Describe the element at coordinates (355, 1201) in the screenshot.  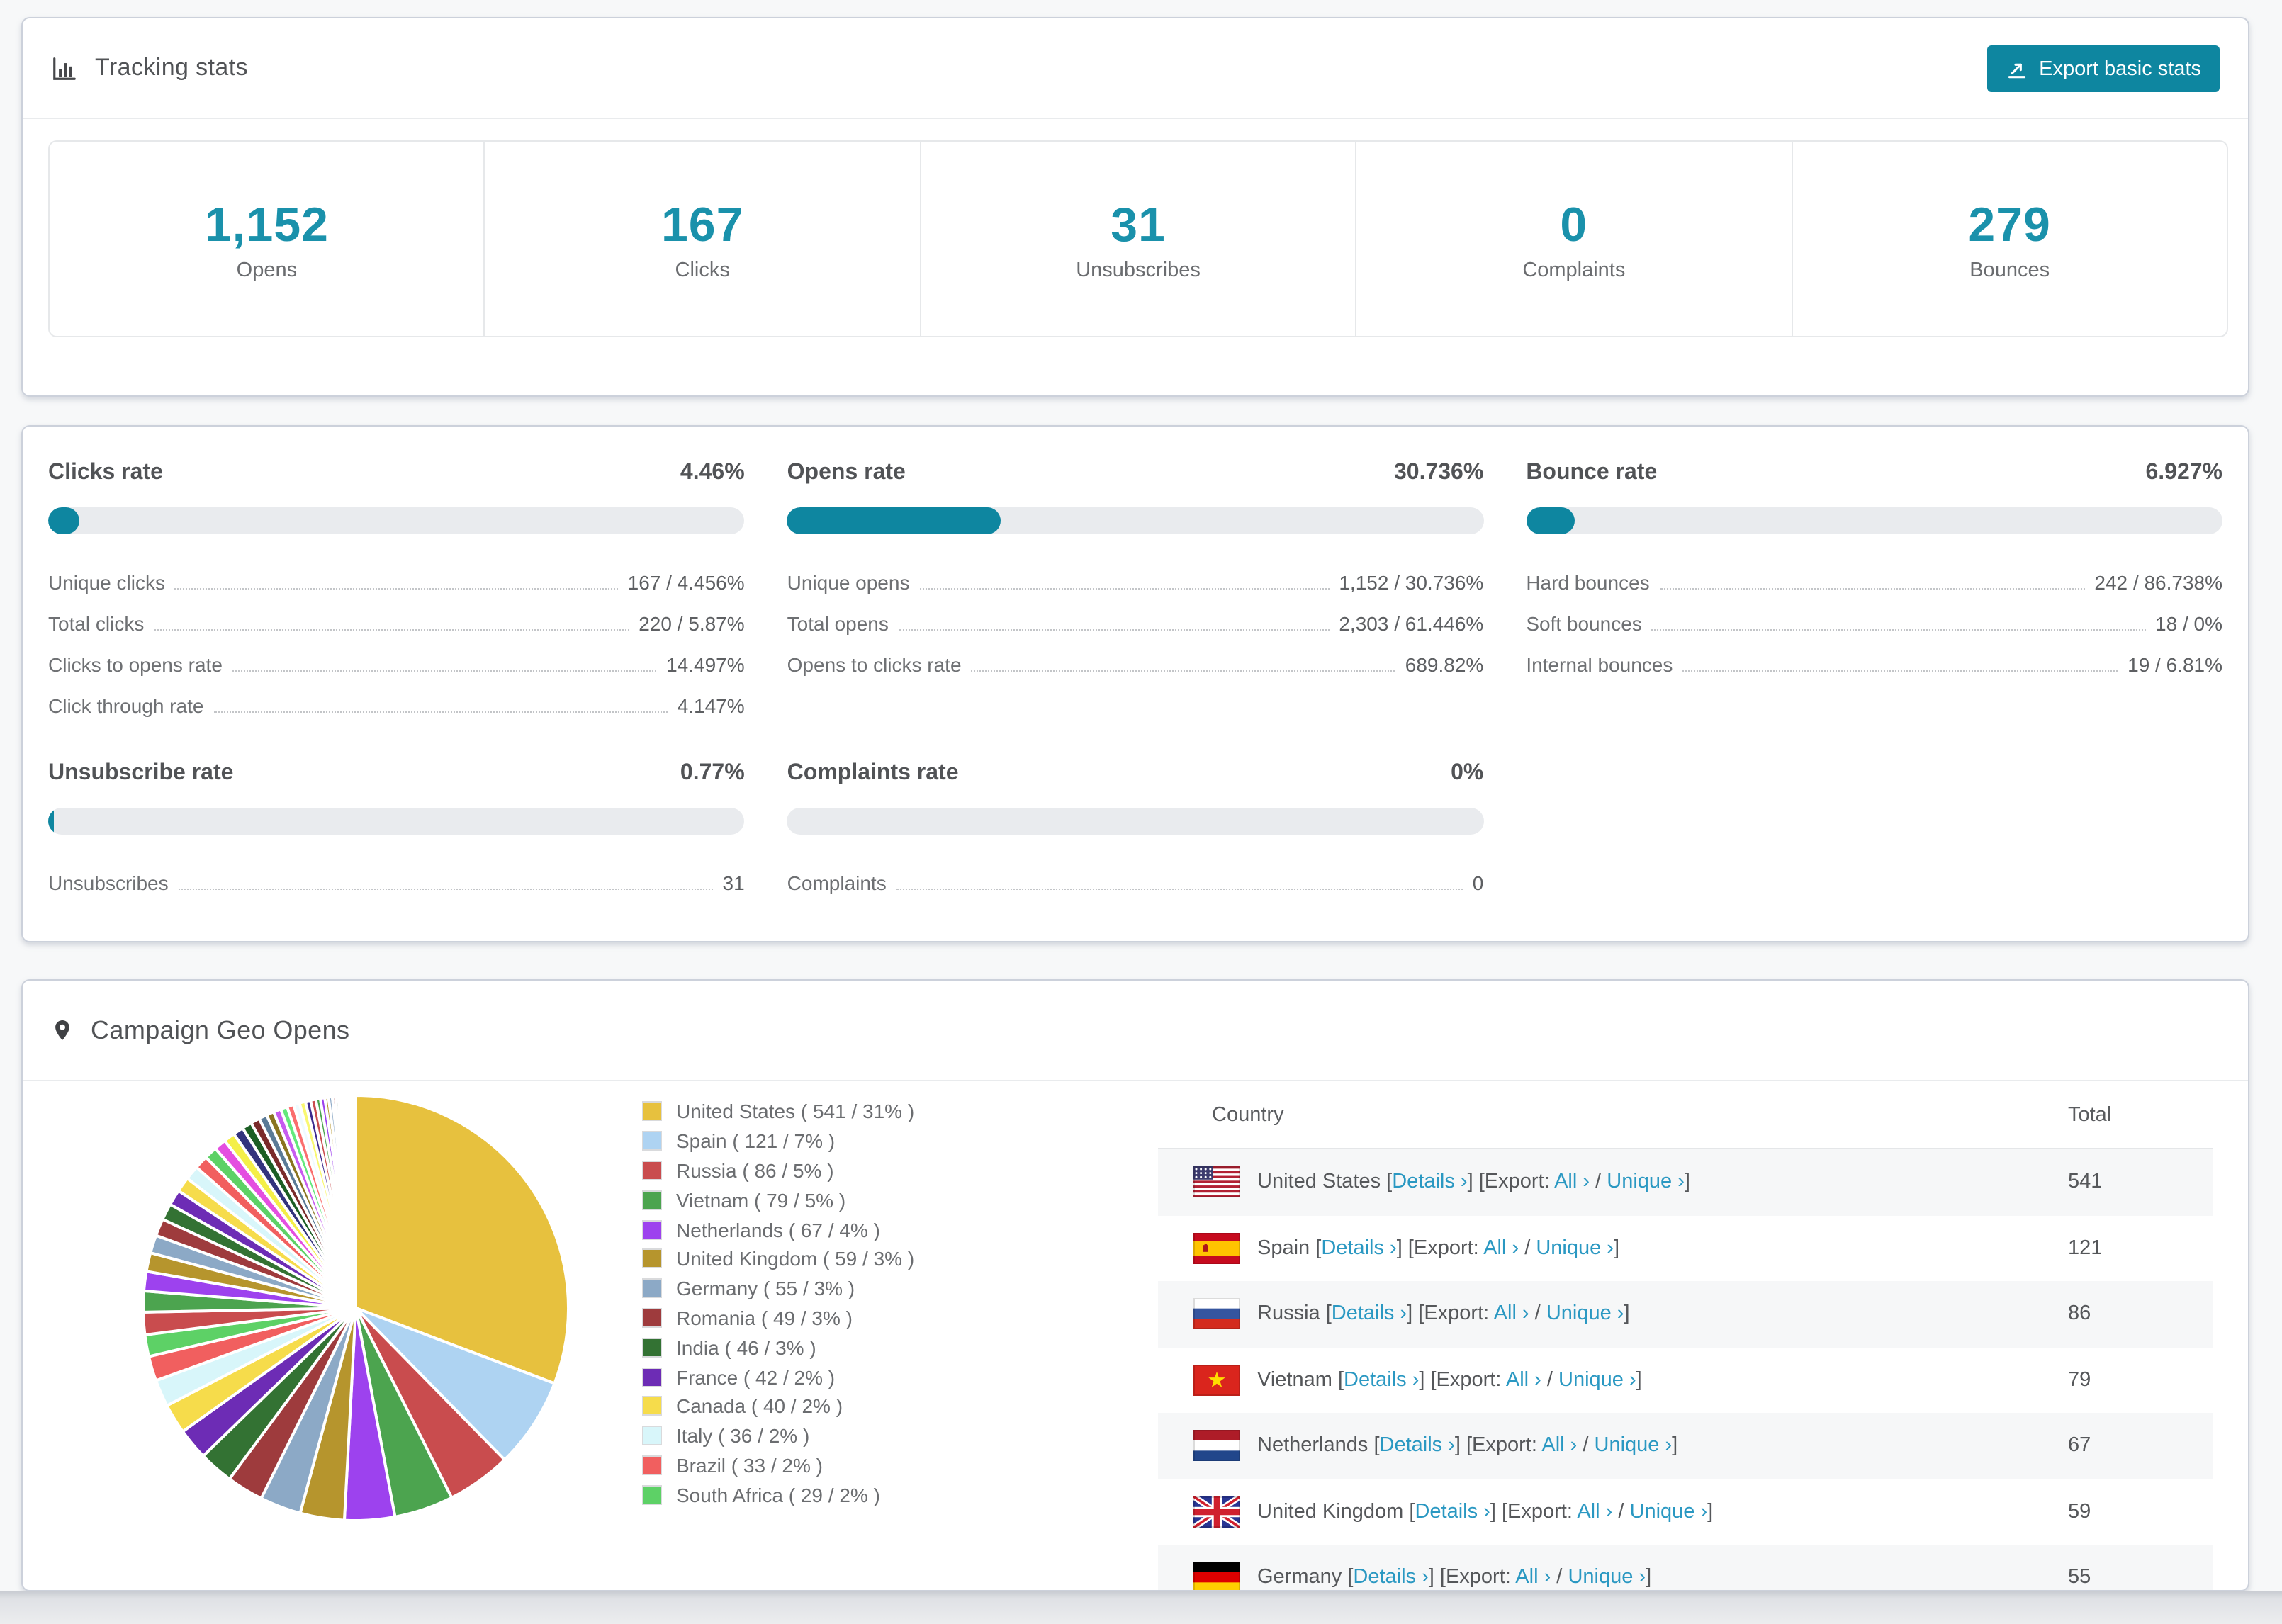
I see `pie-slice` at that location.